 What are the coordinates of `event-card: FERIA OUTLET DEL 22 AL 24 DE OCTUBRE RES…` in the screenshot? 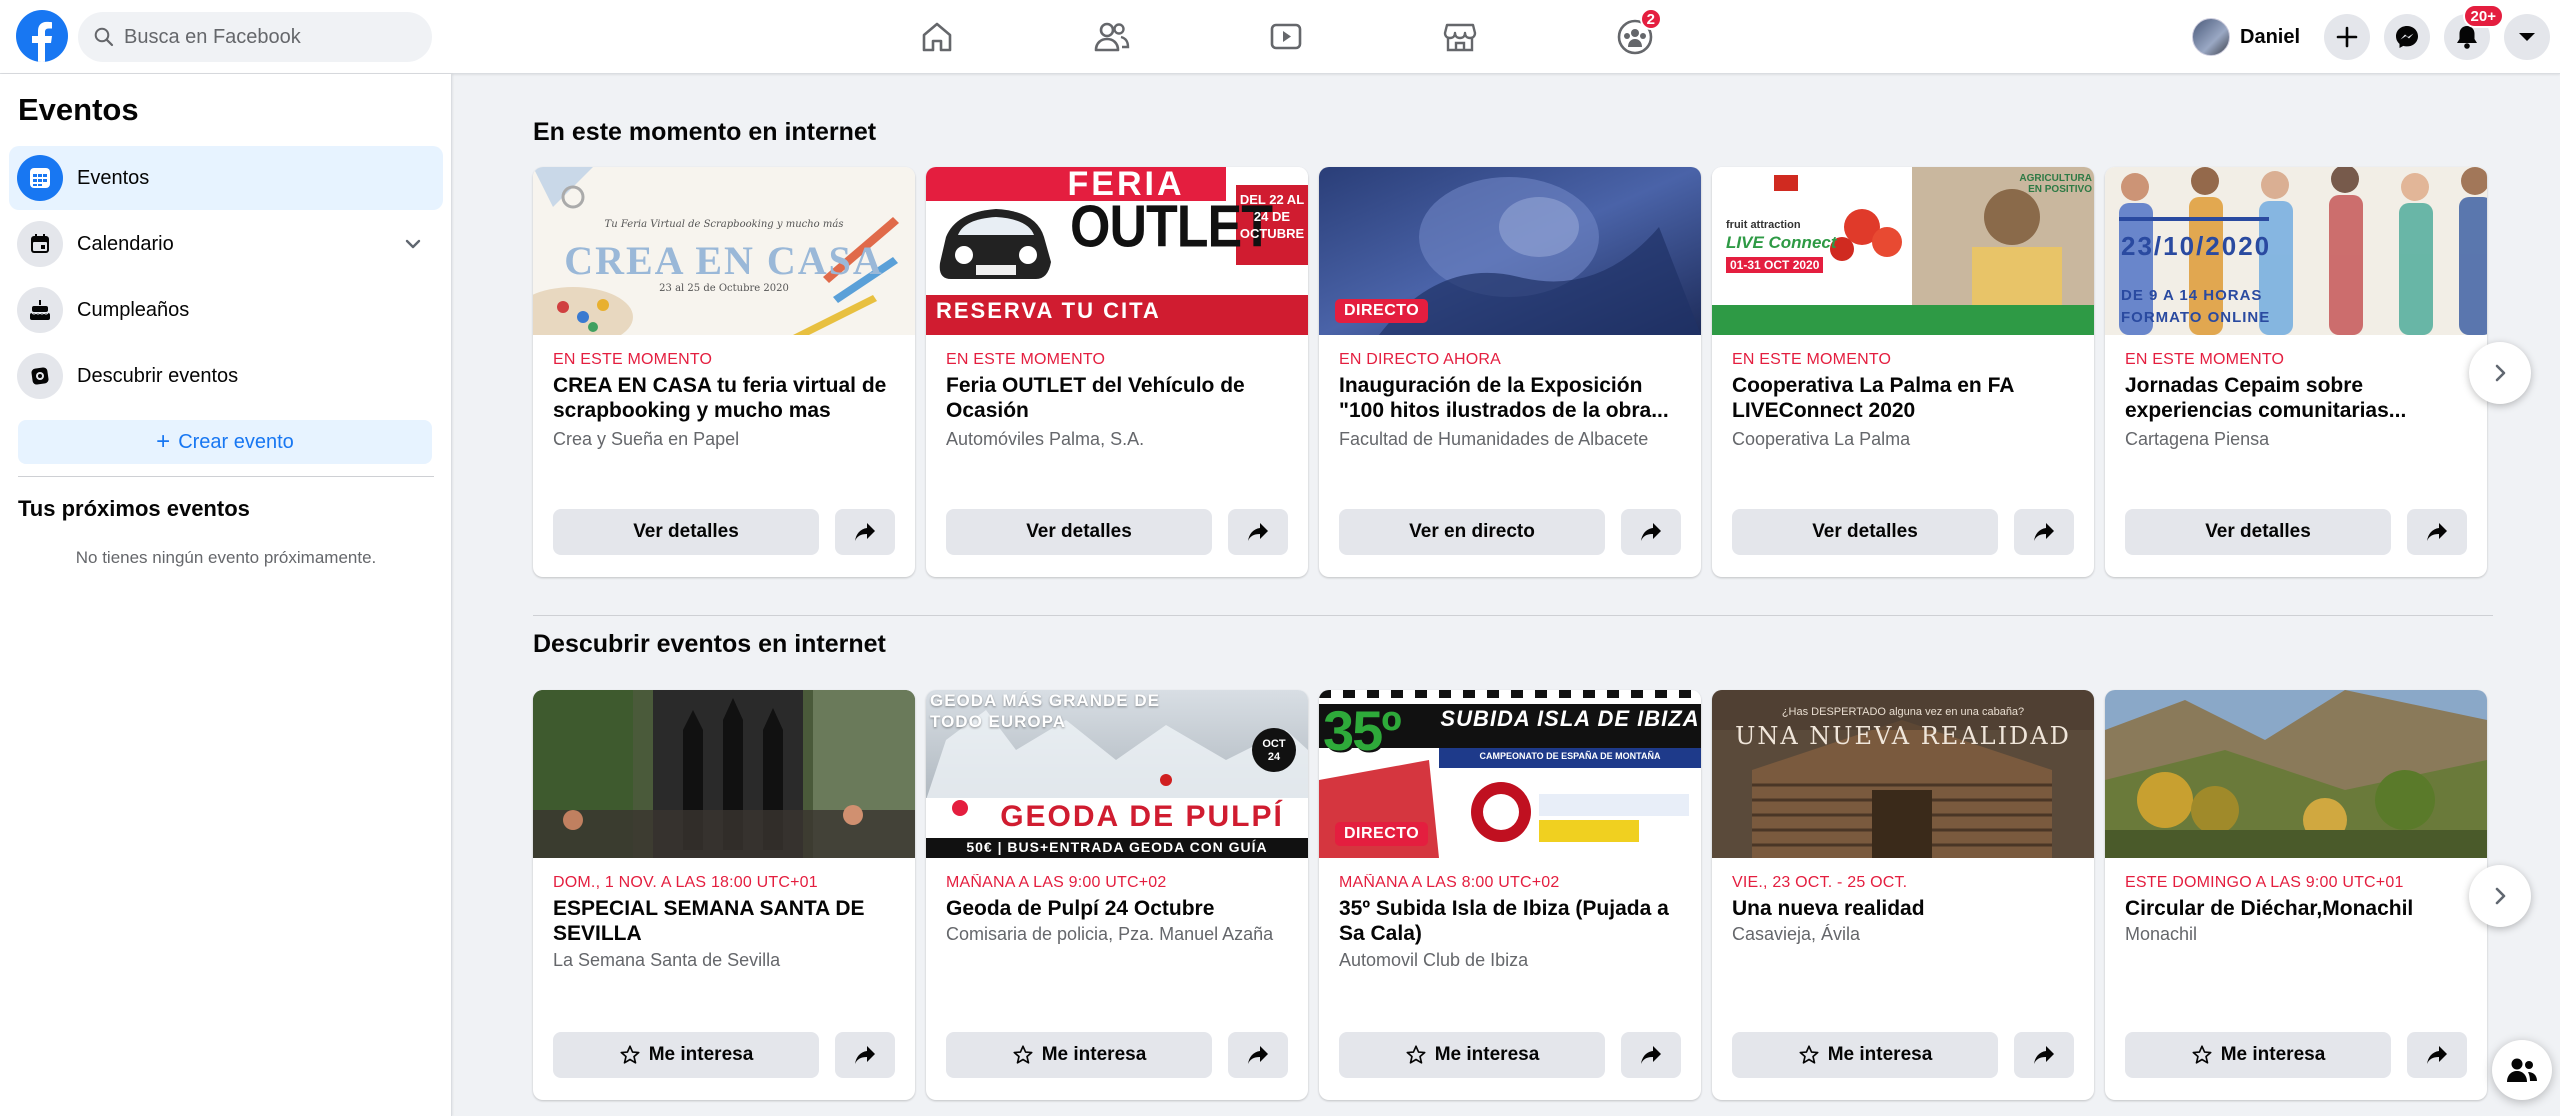 It's located at (1117, 372).